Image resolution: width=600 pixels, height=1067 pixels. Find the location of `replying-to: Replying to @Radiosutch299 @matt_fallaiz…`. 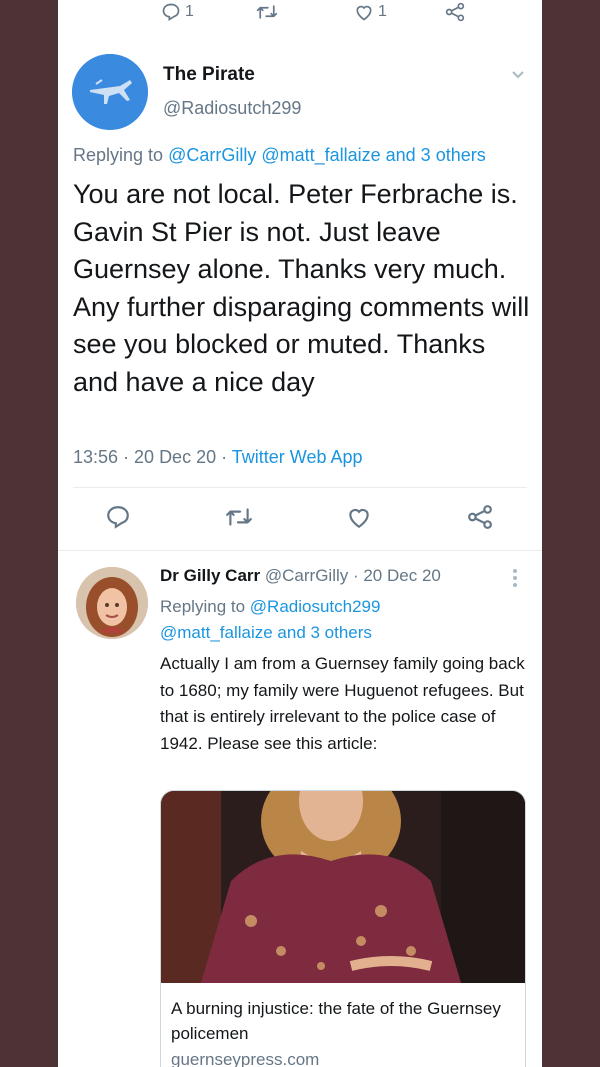

replying-to: Replying to @Radiosutch299 @matt_fallaiz… is located at coordinates (340, 620).